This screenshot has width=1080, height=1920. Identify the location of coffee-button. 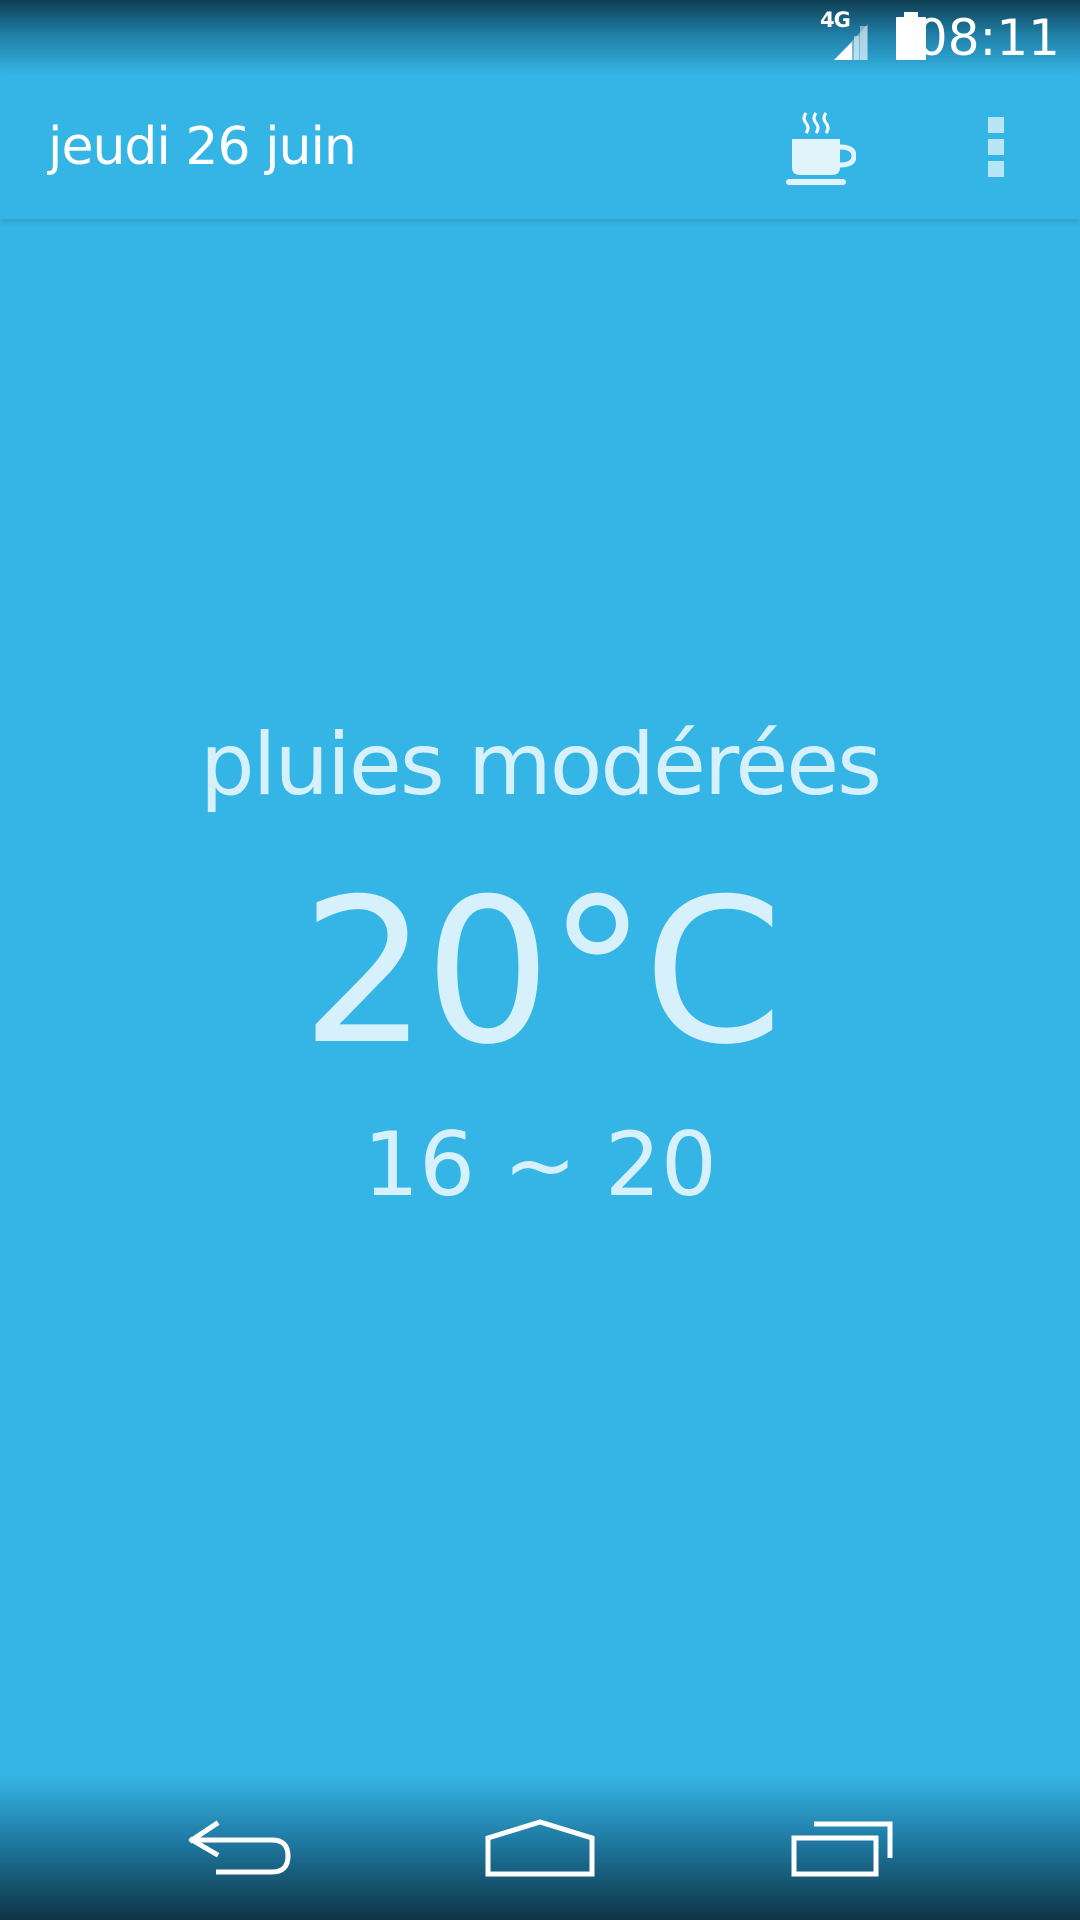
(820, 147).